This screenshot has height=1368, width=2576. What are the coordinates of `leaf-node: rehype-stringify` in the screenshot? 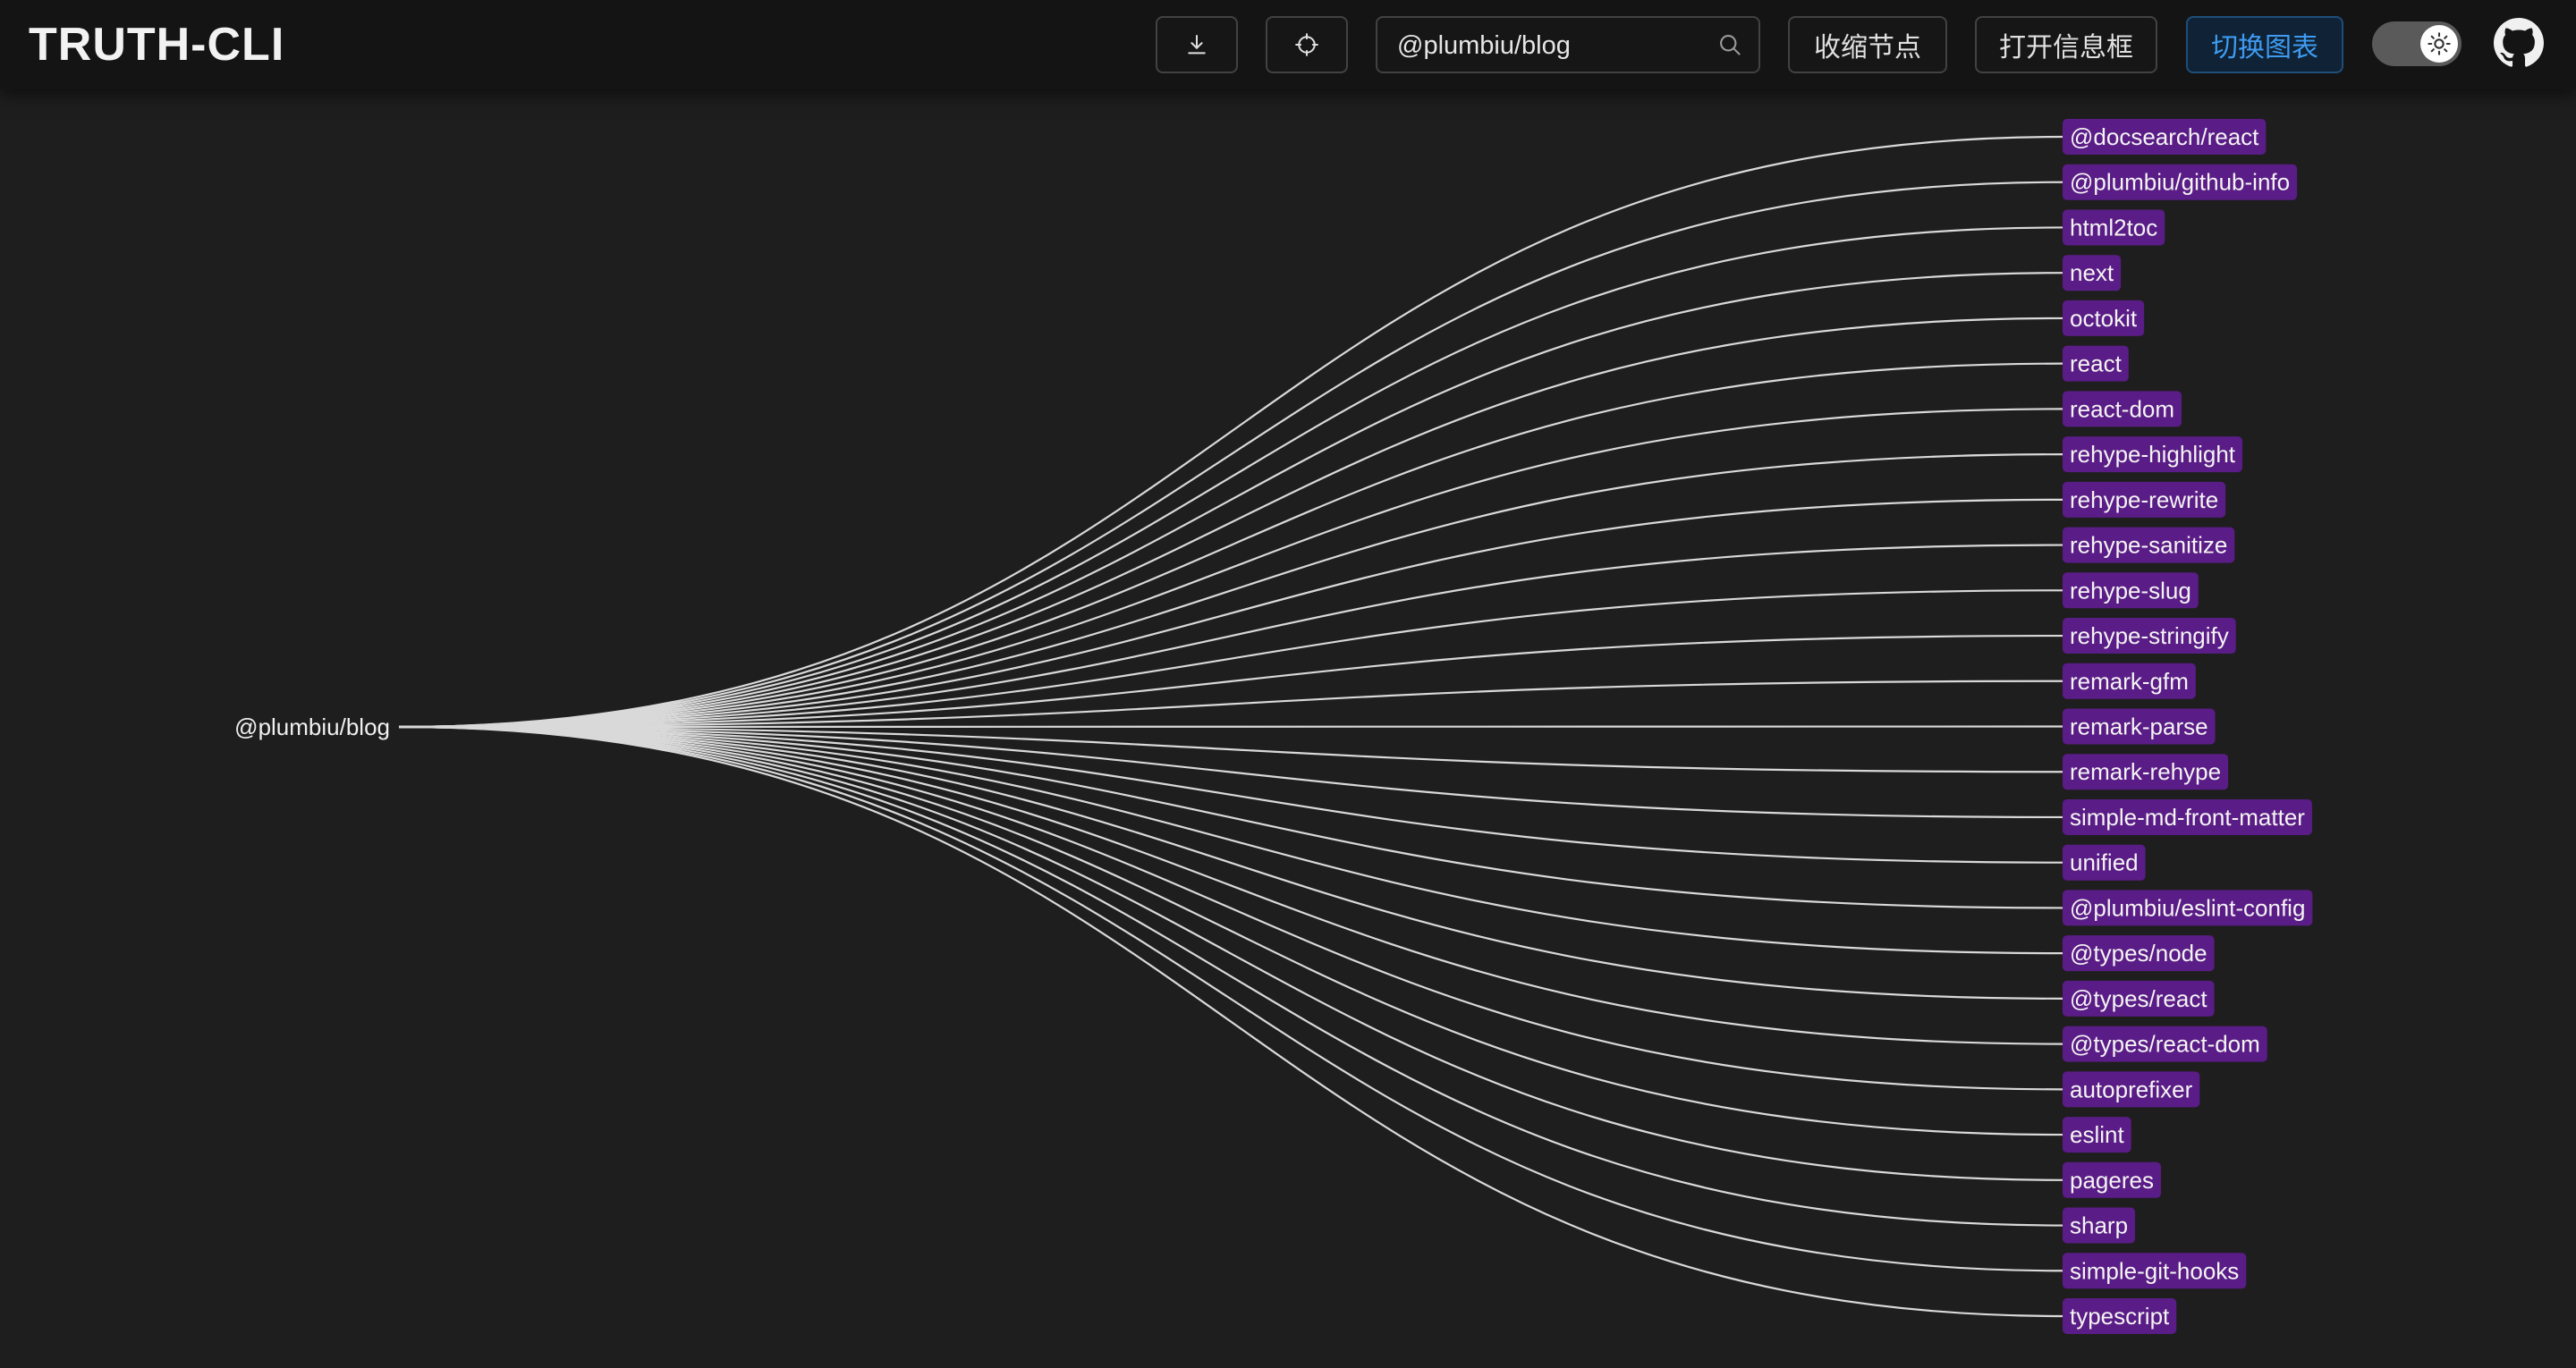 It's located at (2149, 636).